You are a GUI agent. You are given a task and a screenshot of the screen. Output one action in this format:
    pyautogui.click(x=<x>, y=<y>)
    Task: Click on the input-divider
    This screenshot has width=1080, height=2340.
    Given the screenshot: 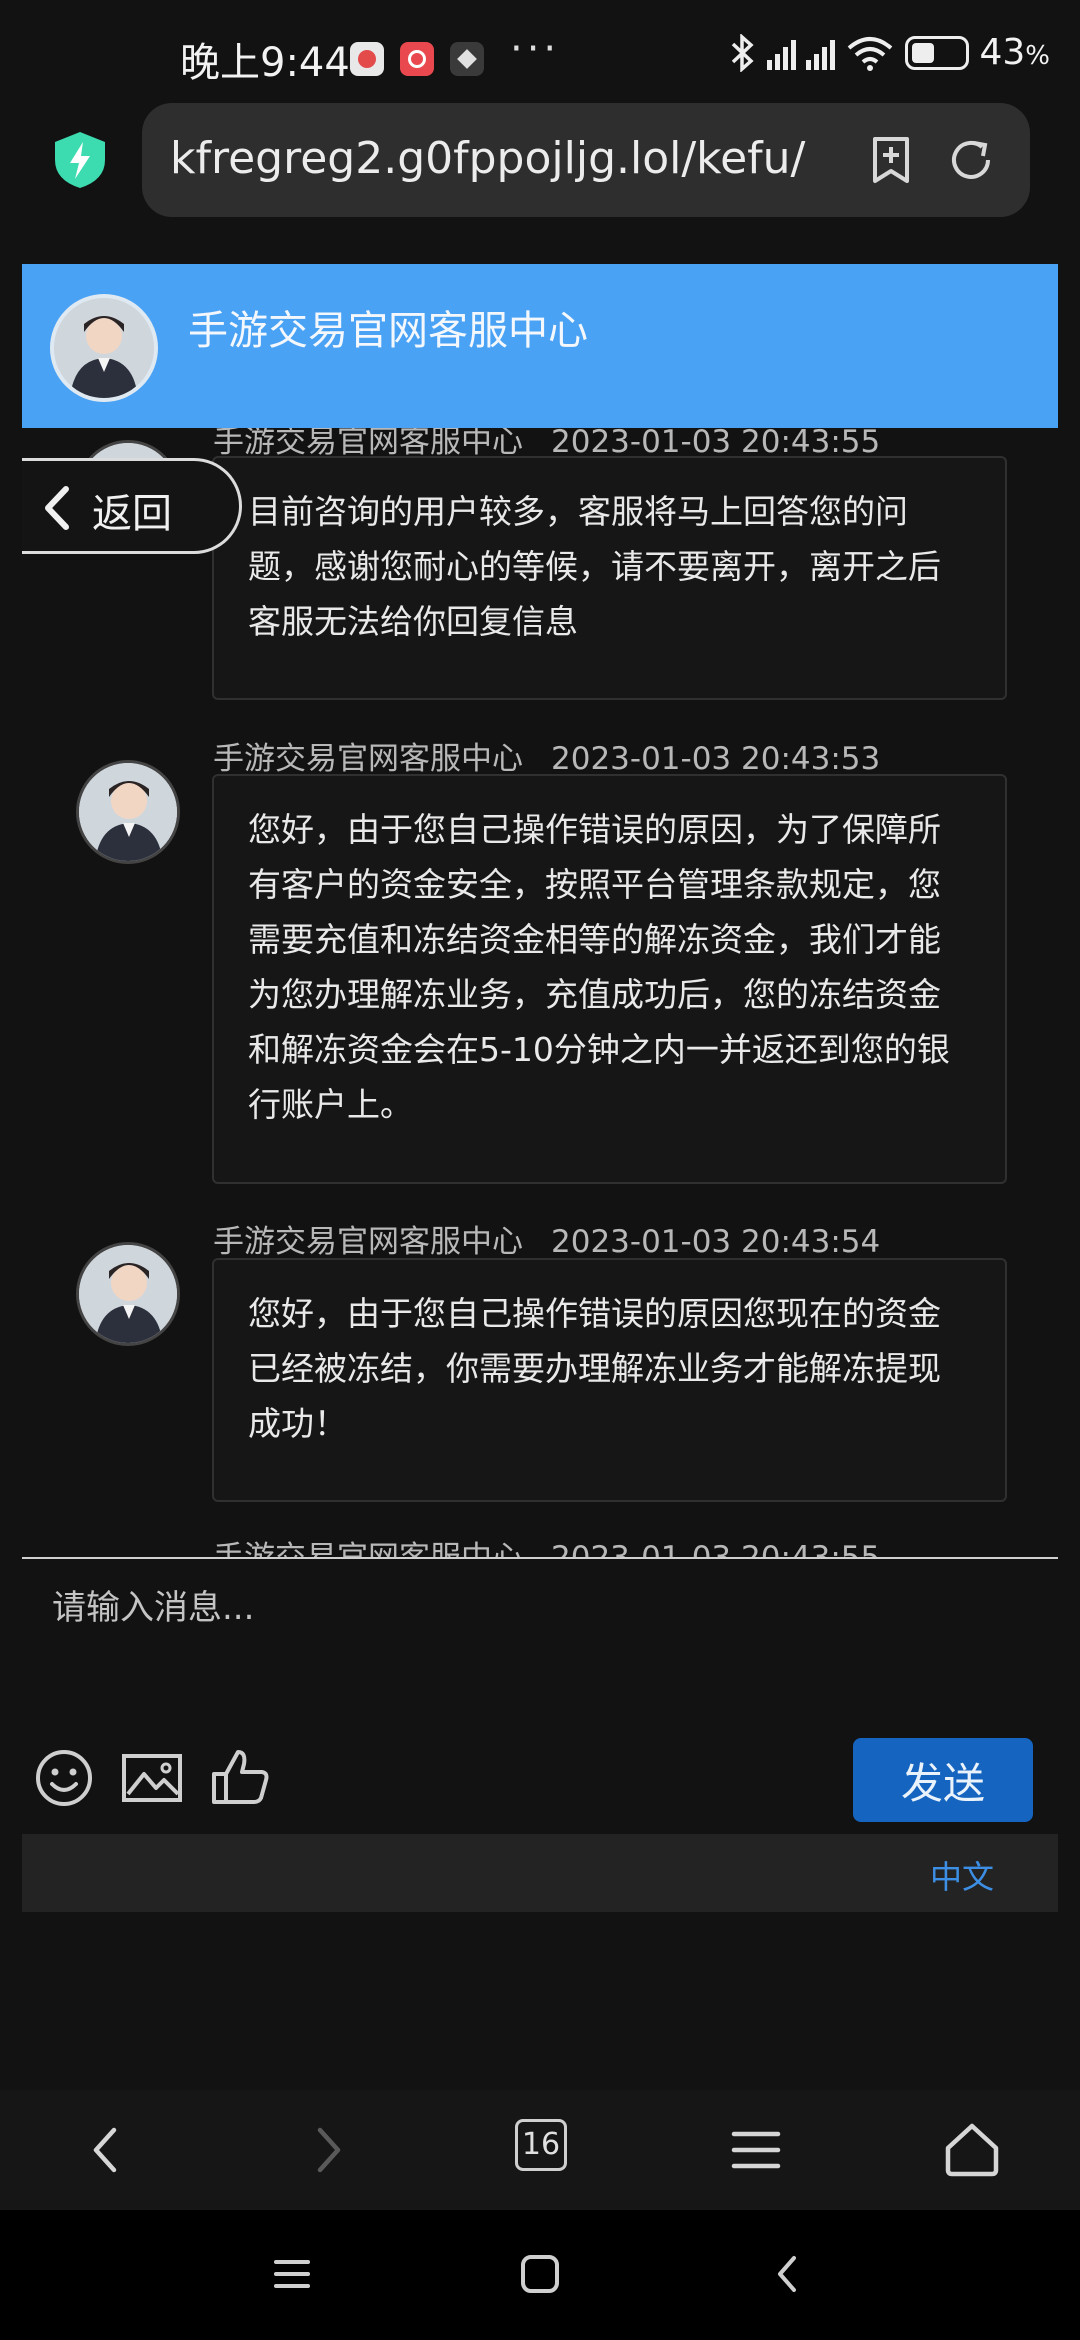 What is the action you would take?
    pyautogui.click(x=540, y=1558)
    